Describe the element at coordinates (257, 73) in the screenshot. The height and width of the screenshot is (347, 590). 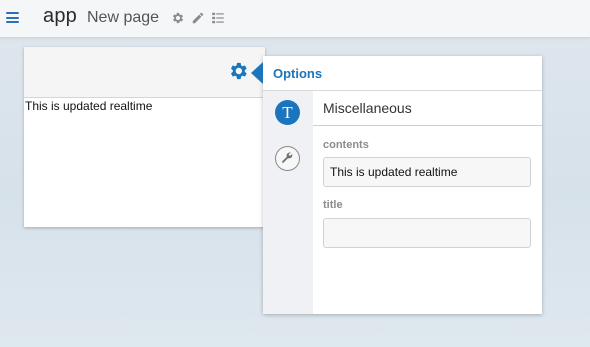
I see `options-pointer-arrow` at that location.